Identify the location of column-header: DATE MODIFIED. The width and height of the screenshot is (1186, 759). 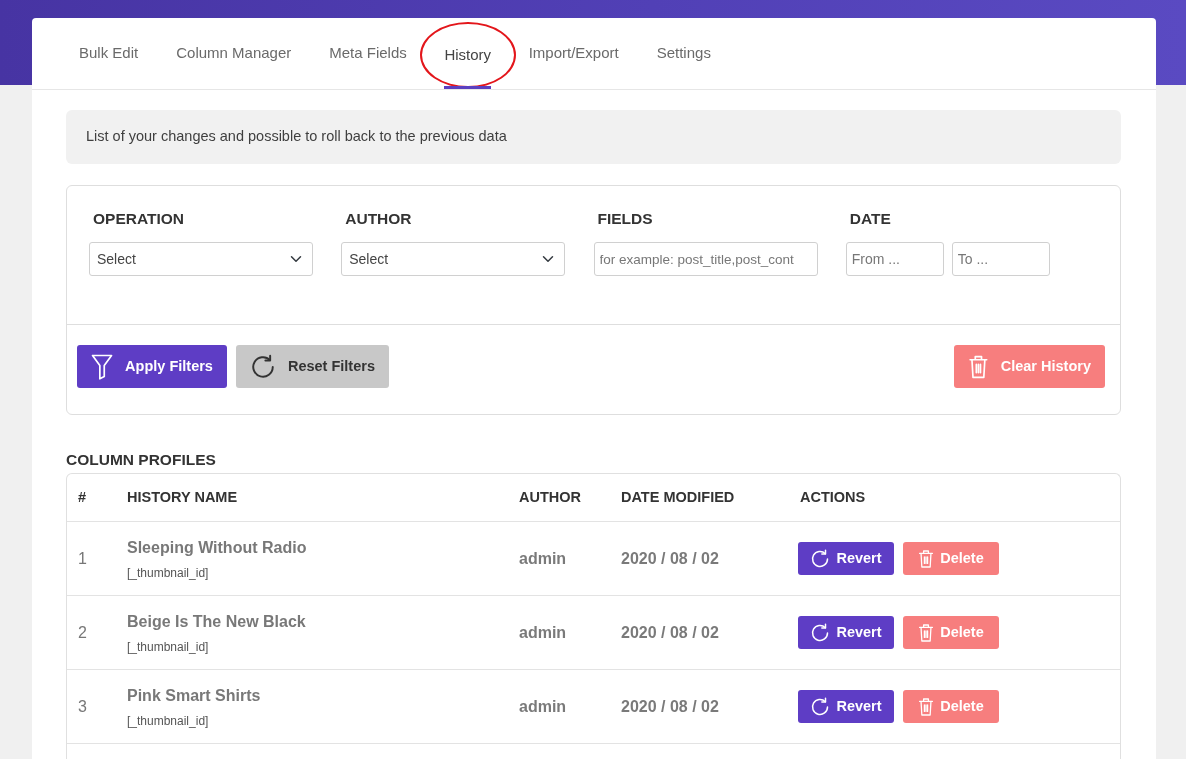
(678, 497).